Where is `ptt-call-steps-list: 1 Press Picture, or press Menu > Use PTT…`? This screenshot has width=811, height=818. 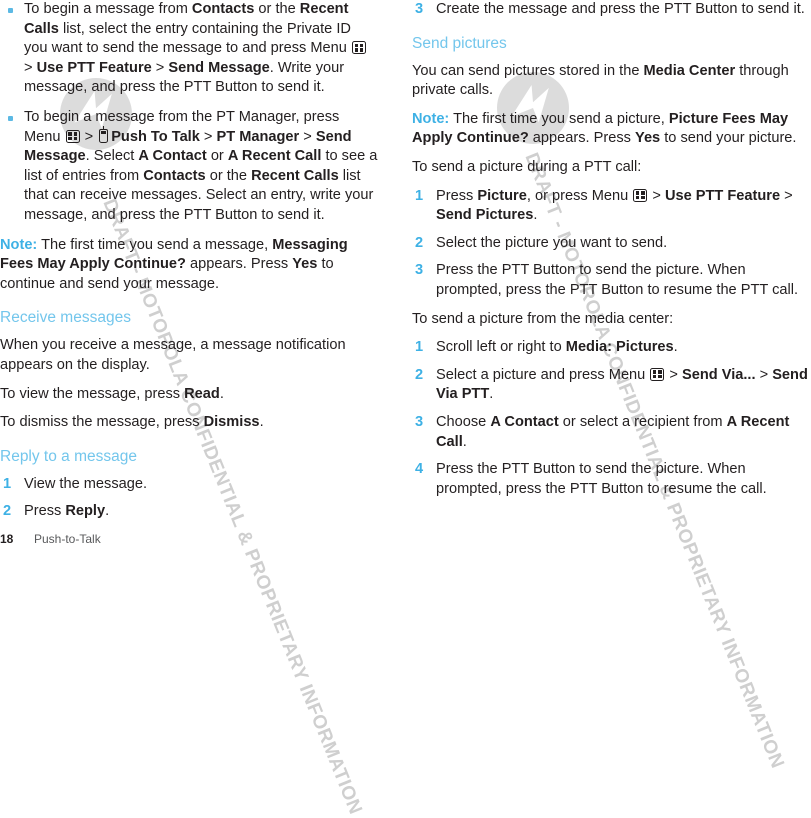
ptt-call-steps-list: 1 Press Picture, or press Menu > Use PTT… is located at coordinates (611, 244).